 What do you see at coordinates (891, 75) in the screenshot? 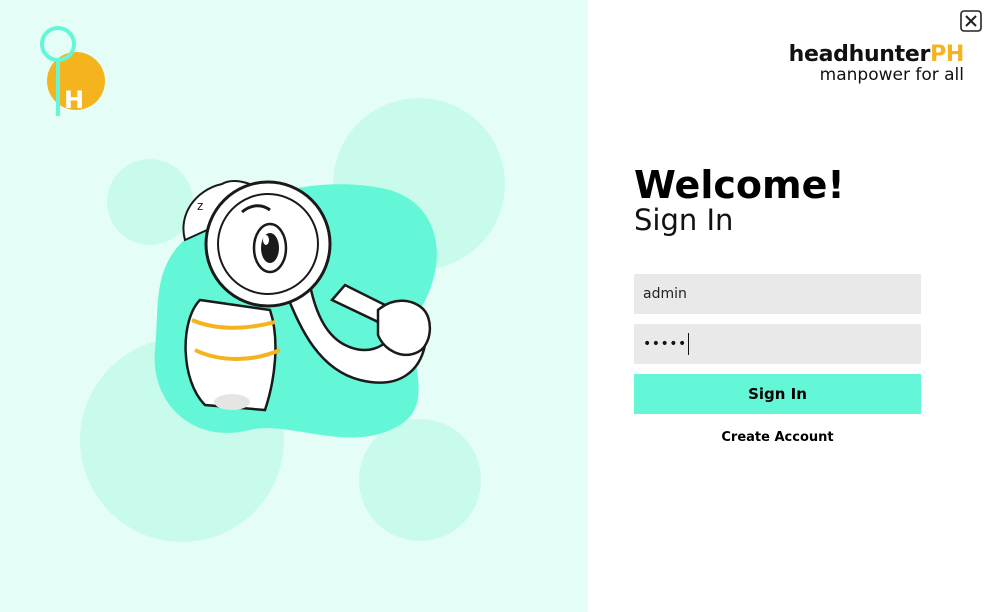
I see `brand-tagline: manpower for all` at bounding box center [891, 75].